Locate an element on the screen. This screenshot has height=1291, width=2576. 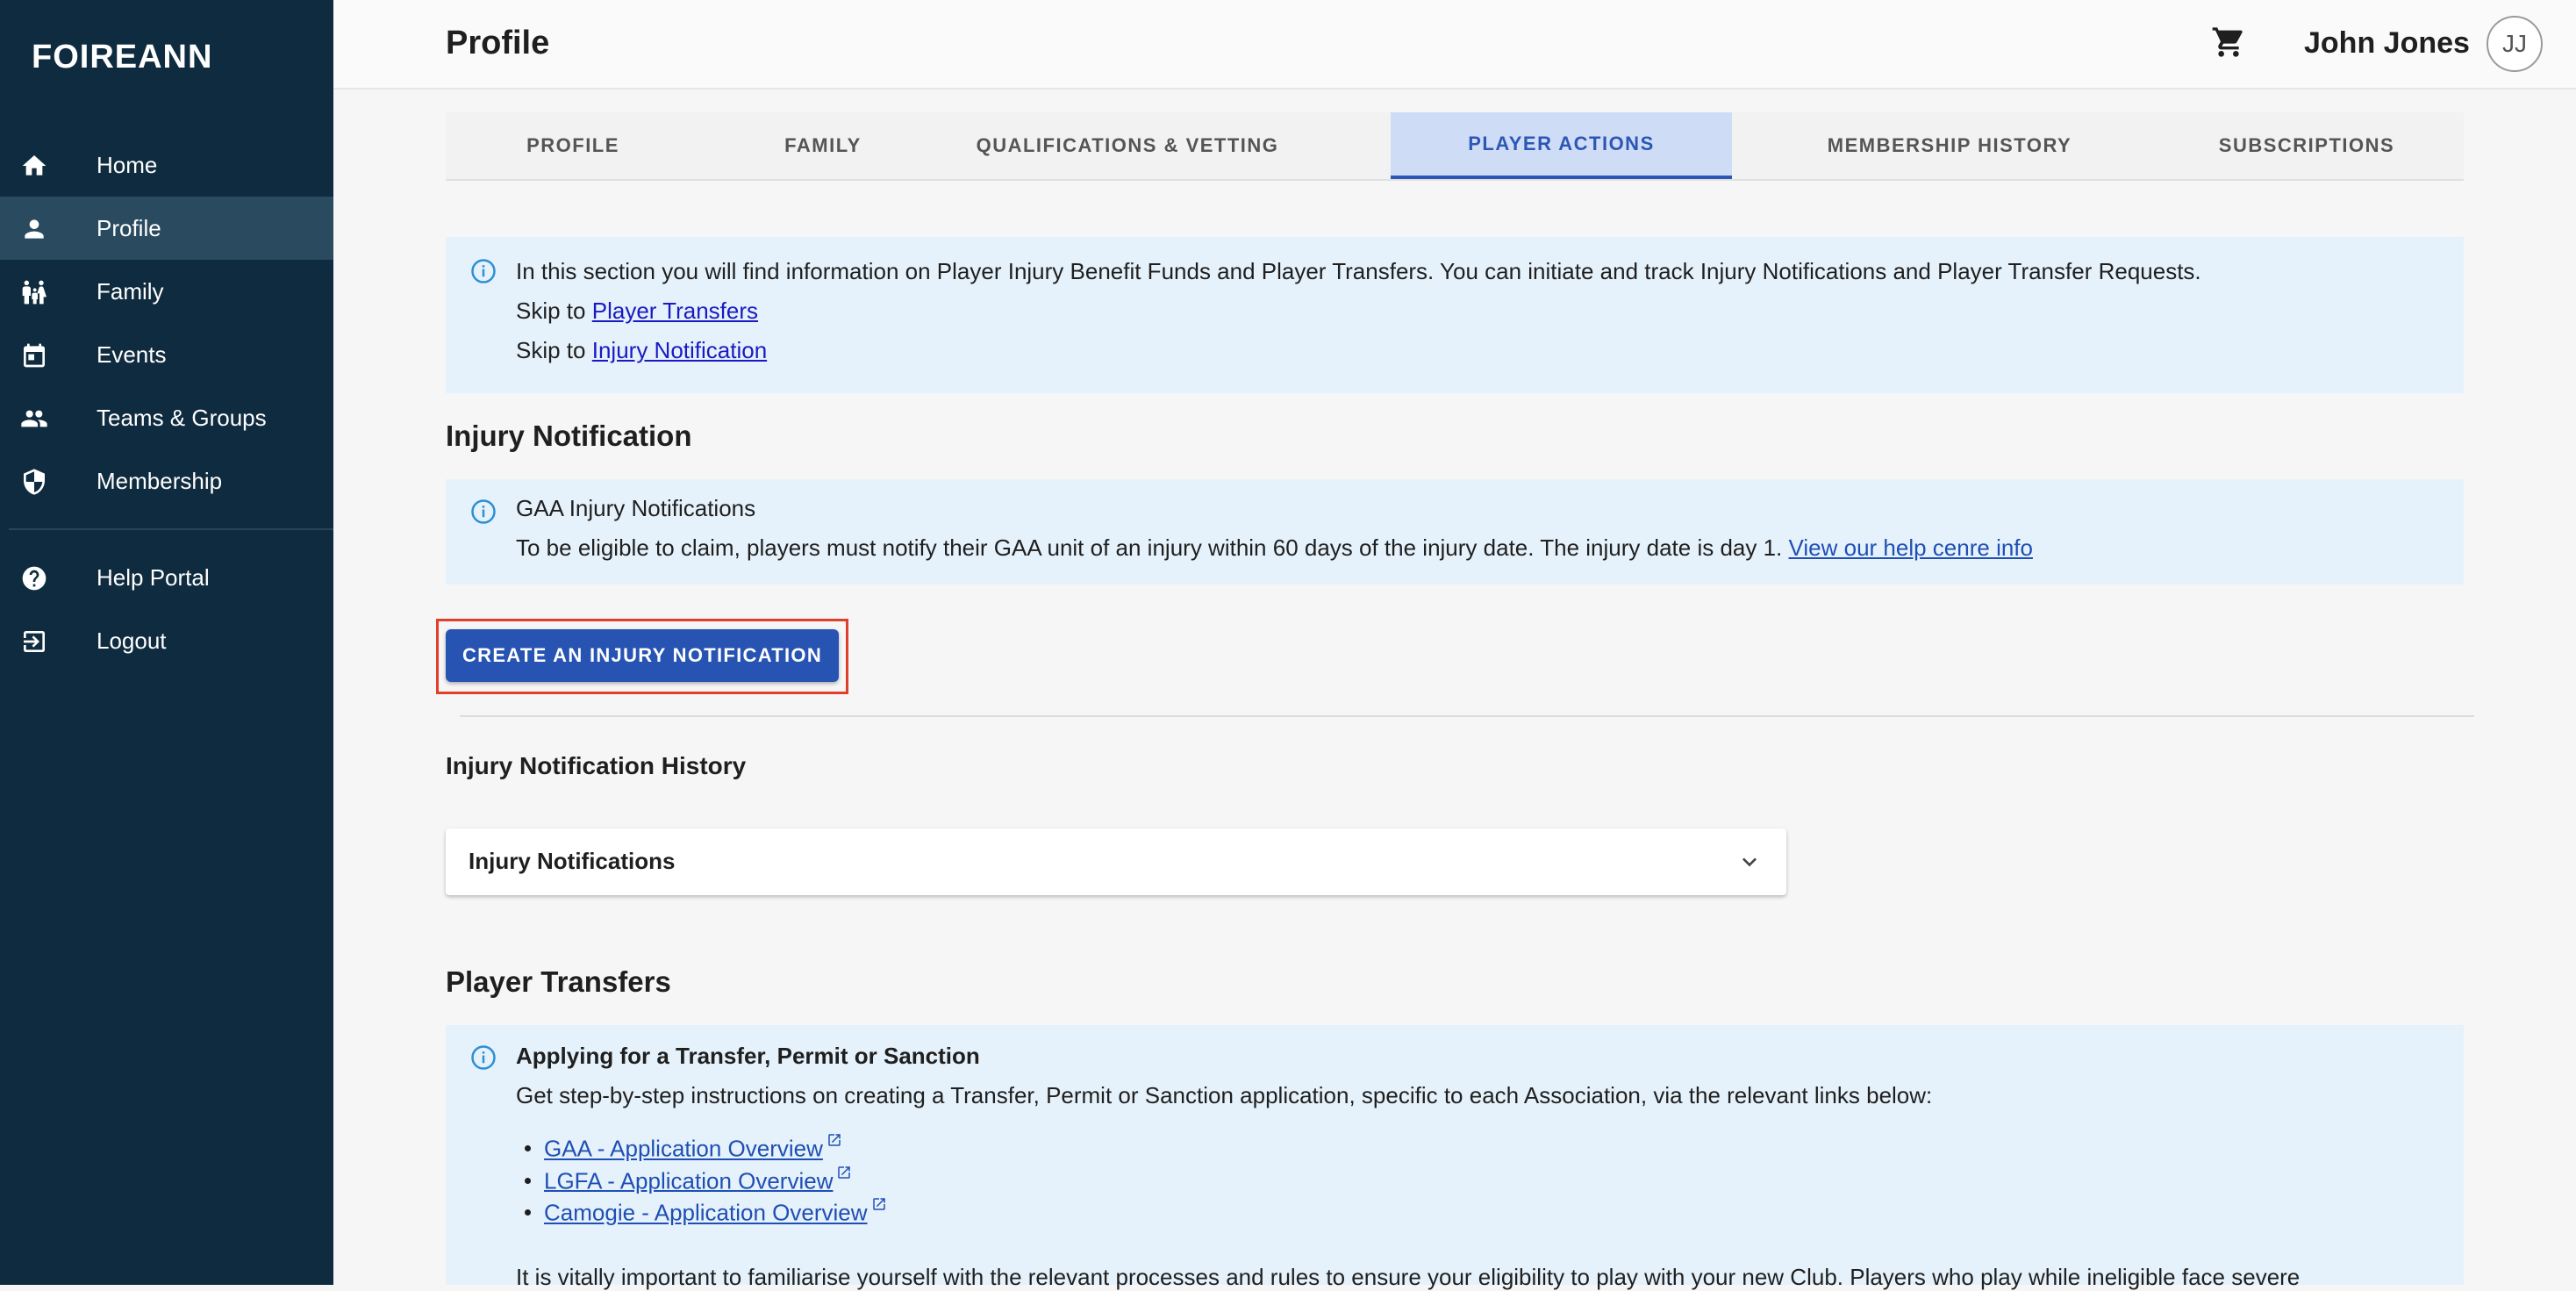
sidebar-item-events: Events is located at coordinates (166, 354).